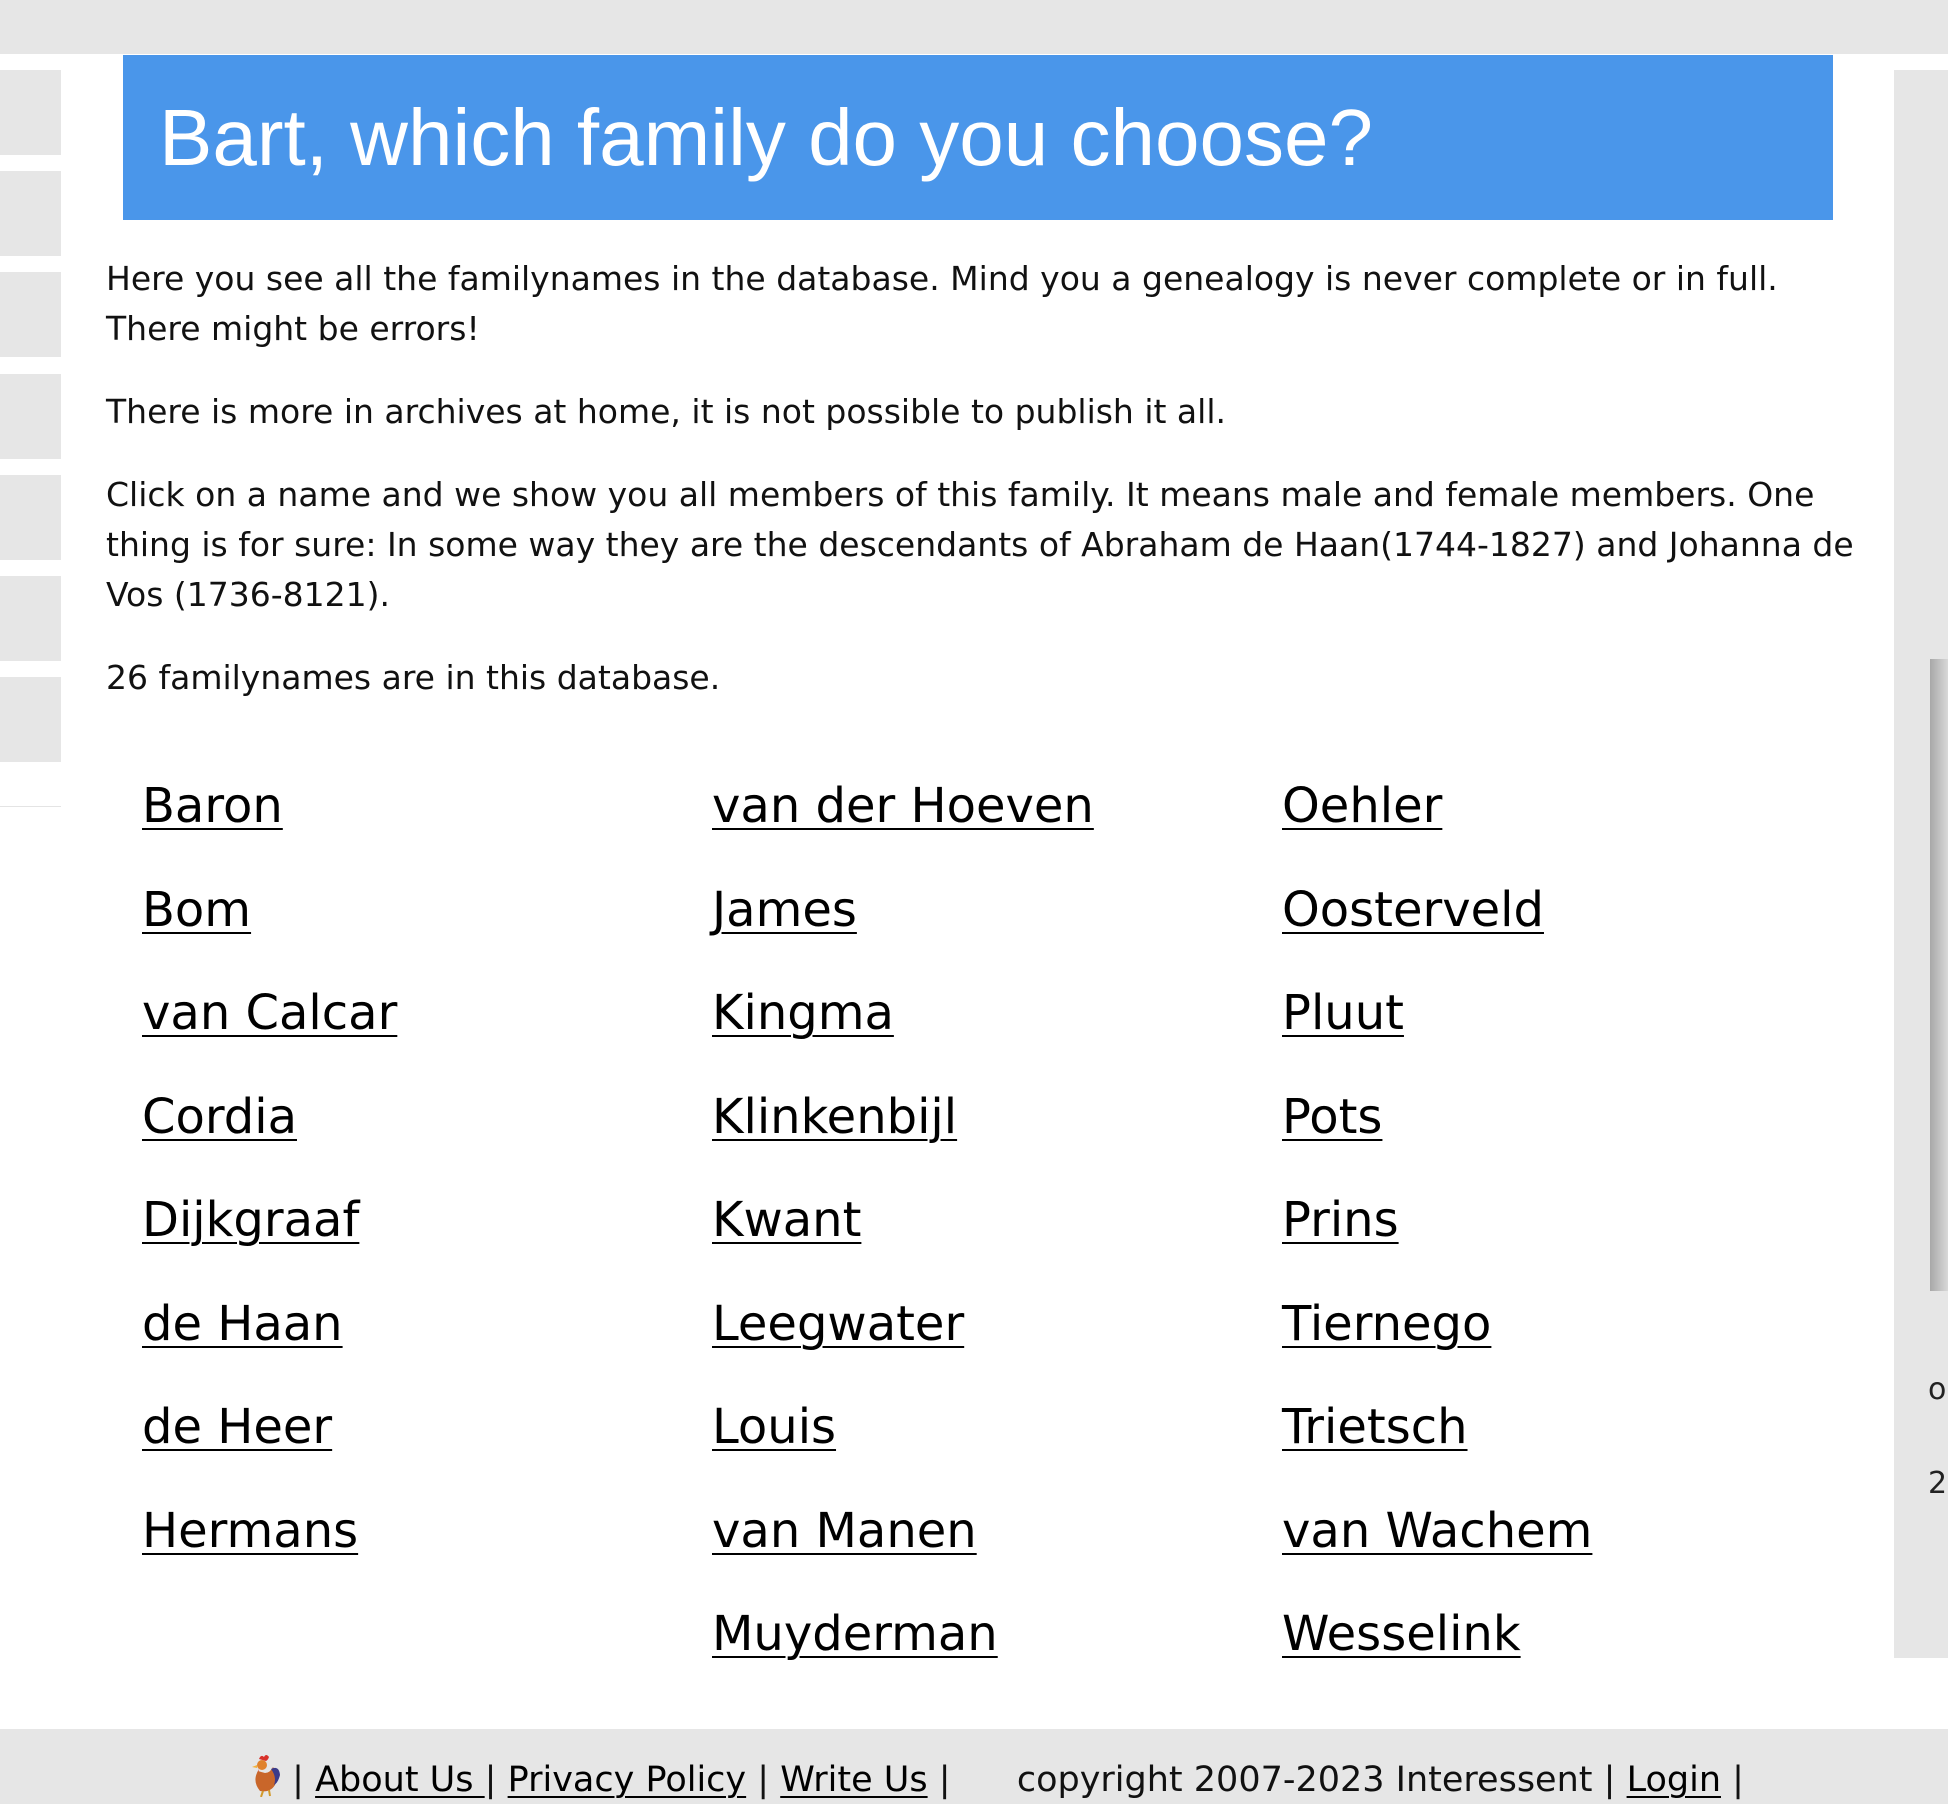 The height and width of the screenshot is (1804, 1948). I want to click on family-link: Kingma, so click(992, 1027).